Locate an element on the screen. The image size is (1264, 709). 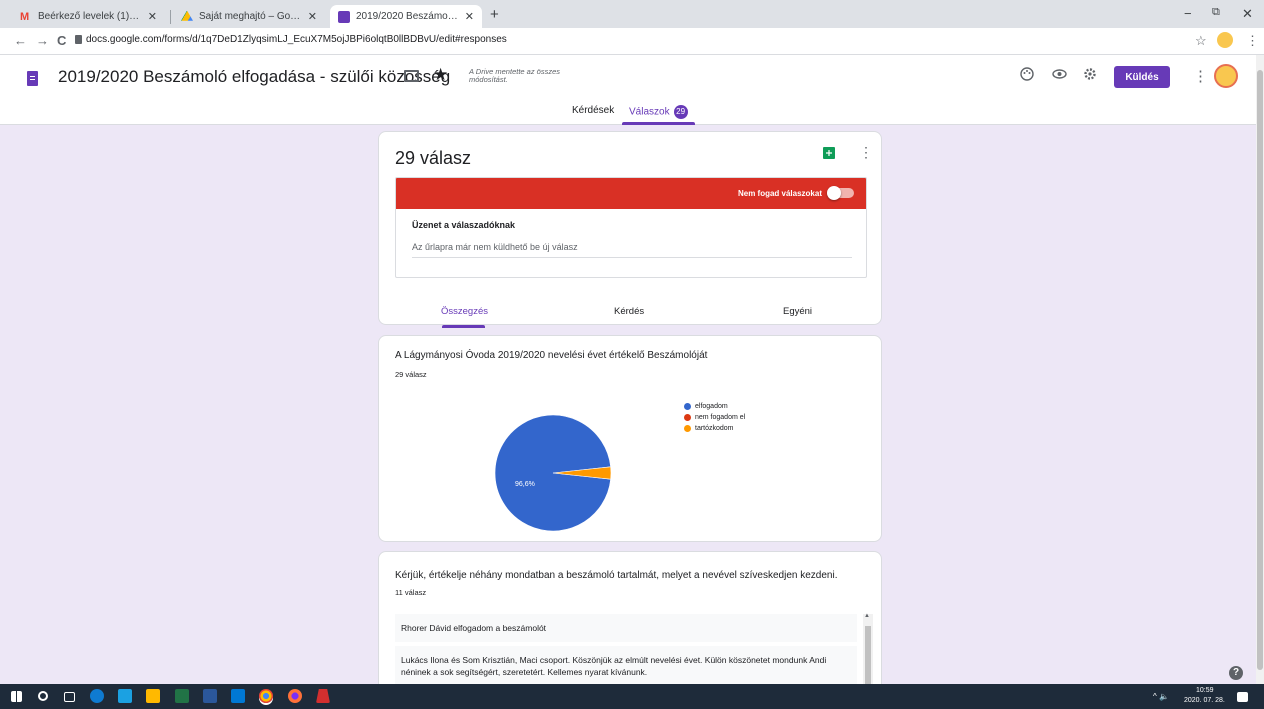
tab-divider is located at coordinates (170, 17).